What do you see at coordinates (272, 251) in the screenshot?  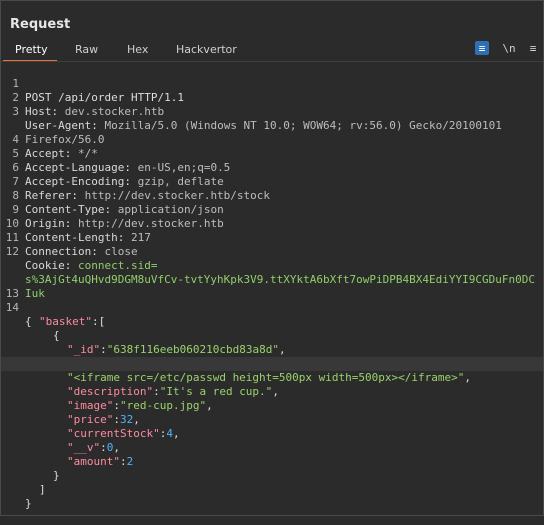 I see `editor-line: 12 Cookie: connect.sid=` at bounding box center [272, 251].